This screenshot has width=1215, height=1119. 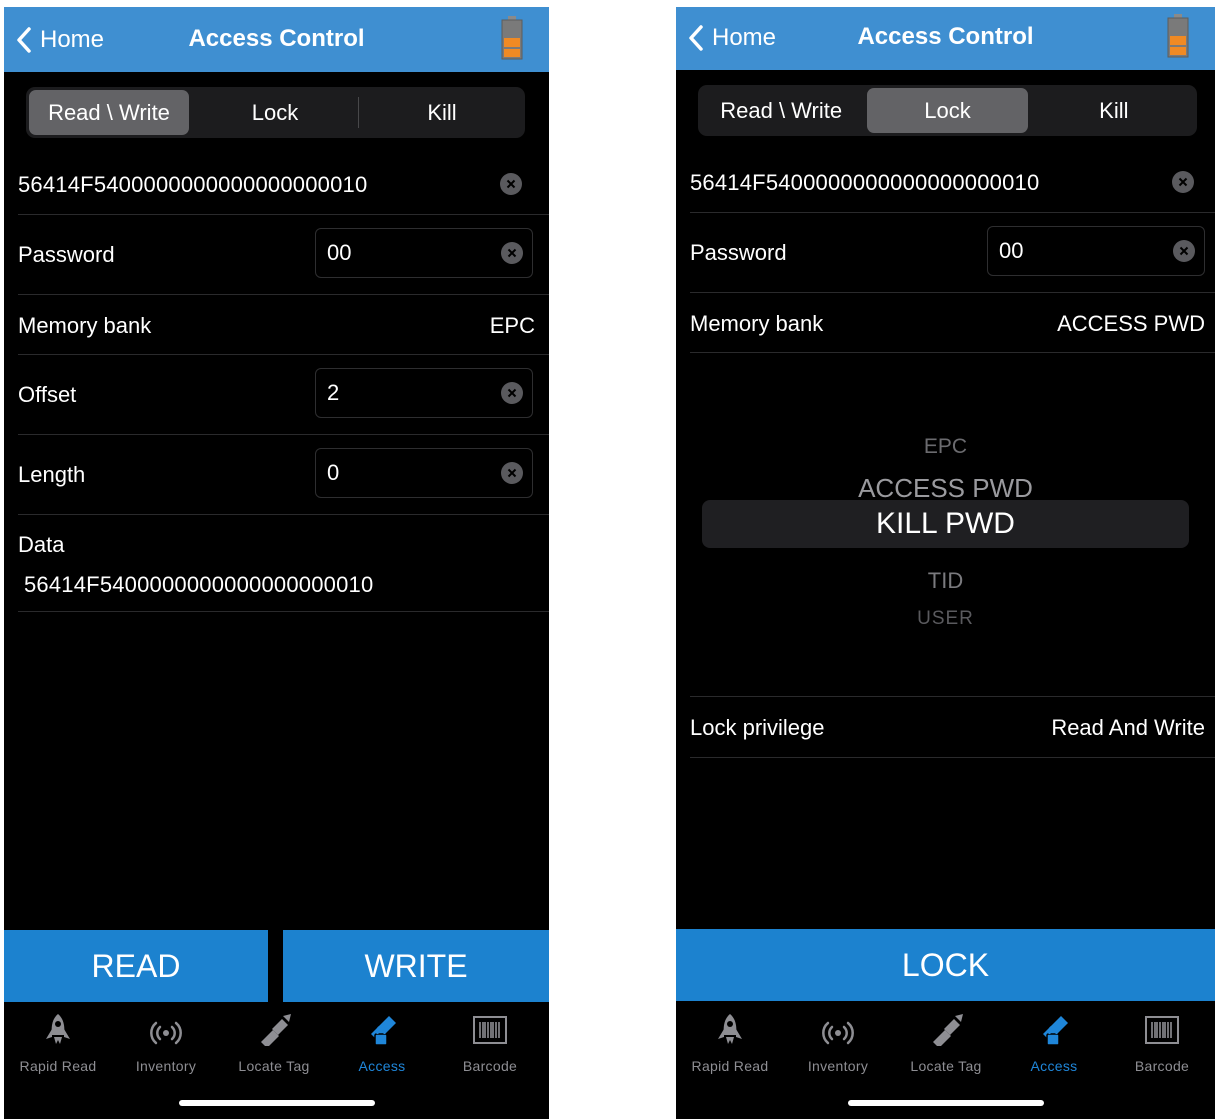 What do you see at coordinates (512, 325) in the screenshot?
I see `memory-bank-value: EPC` at bounding box center [512, 325].